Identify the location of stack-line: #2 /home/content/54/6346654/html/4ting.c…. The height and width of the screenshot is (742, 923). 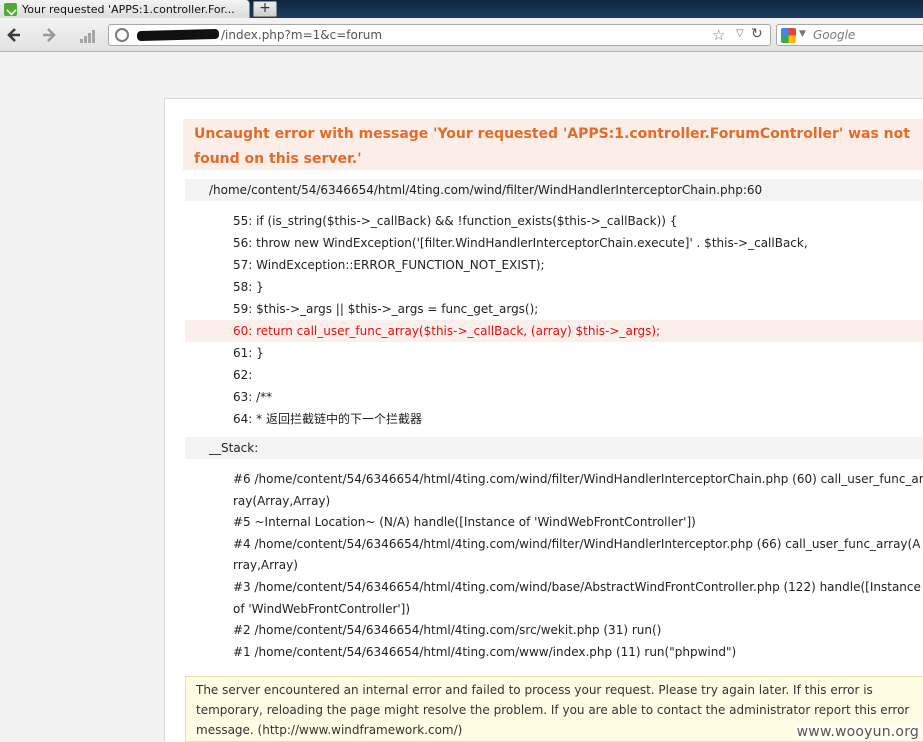
(447, 630).